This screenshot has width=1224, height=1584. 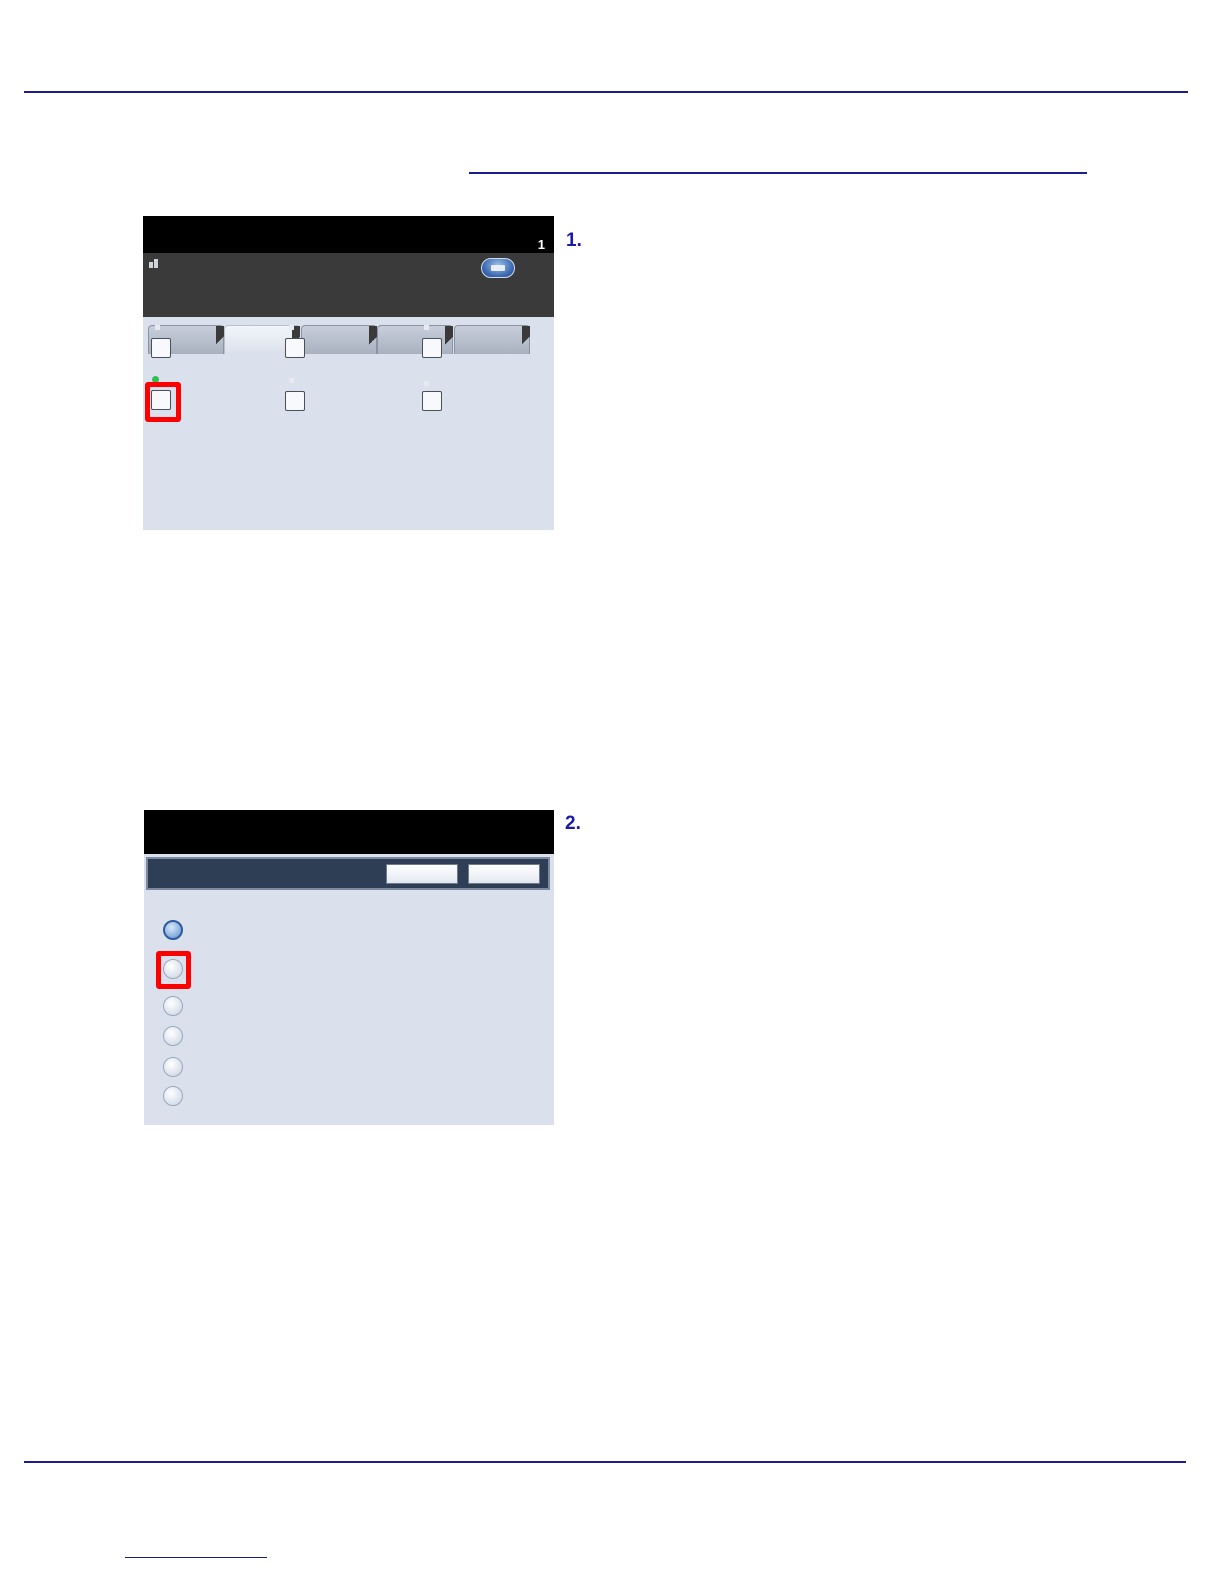 What do you see at coordinates (349, 967) in the screenshot?
I see `touchscreen-options` at bounding box center [349, 967].